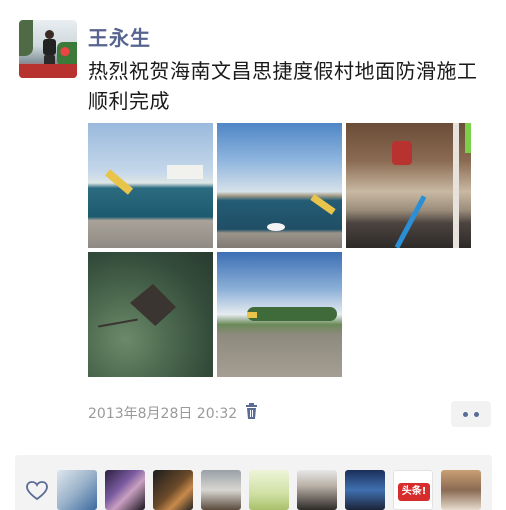 The image size is (506, 510). I want to click on photo-stingray-tail, so click(118, 323).